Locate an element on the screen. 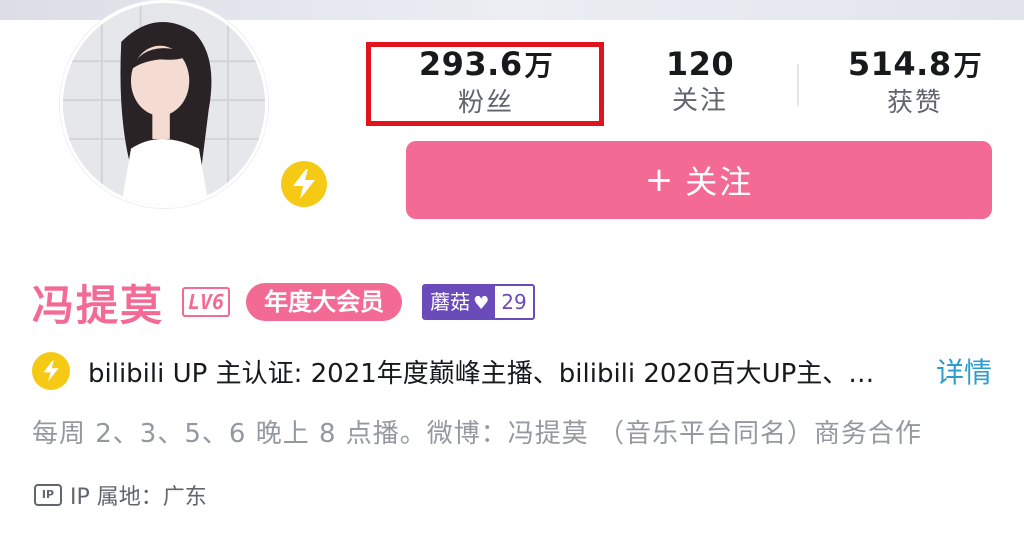  up-verified-badge is located at coordinates (304, 184).